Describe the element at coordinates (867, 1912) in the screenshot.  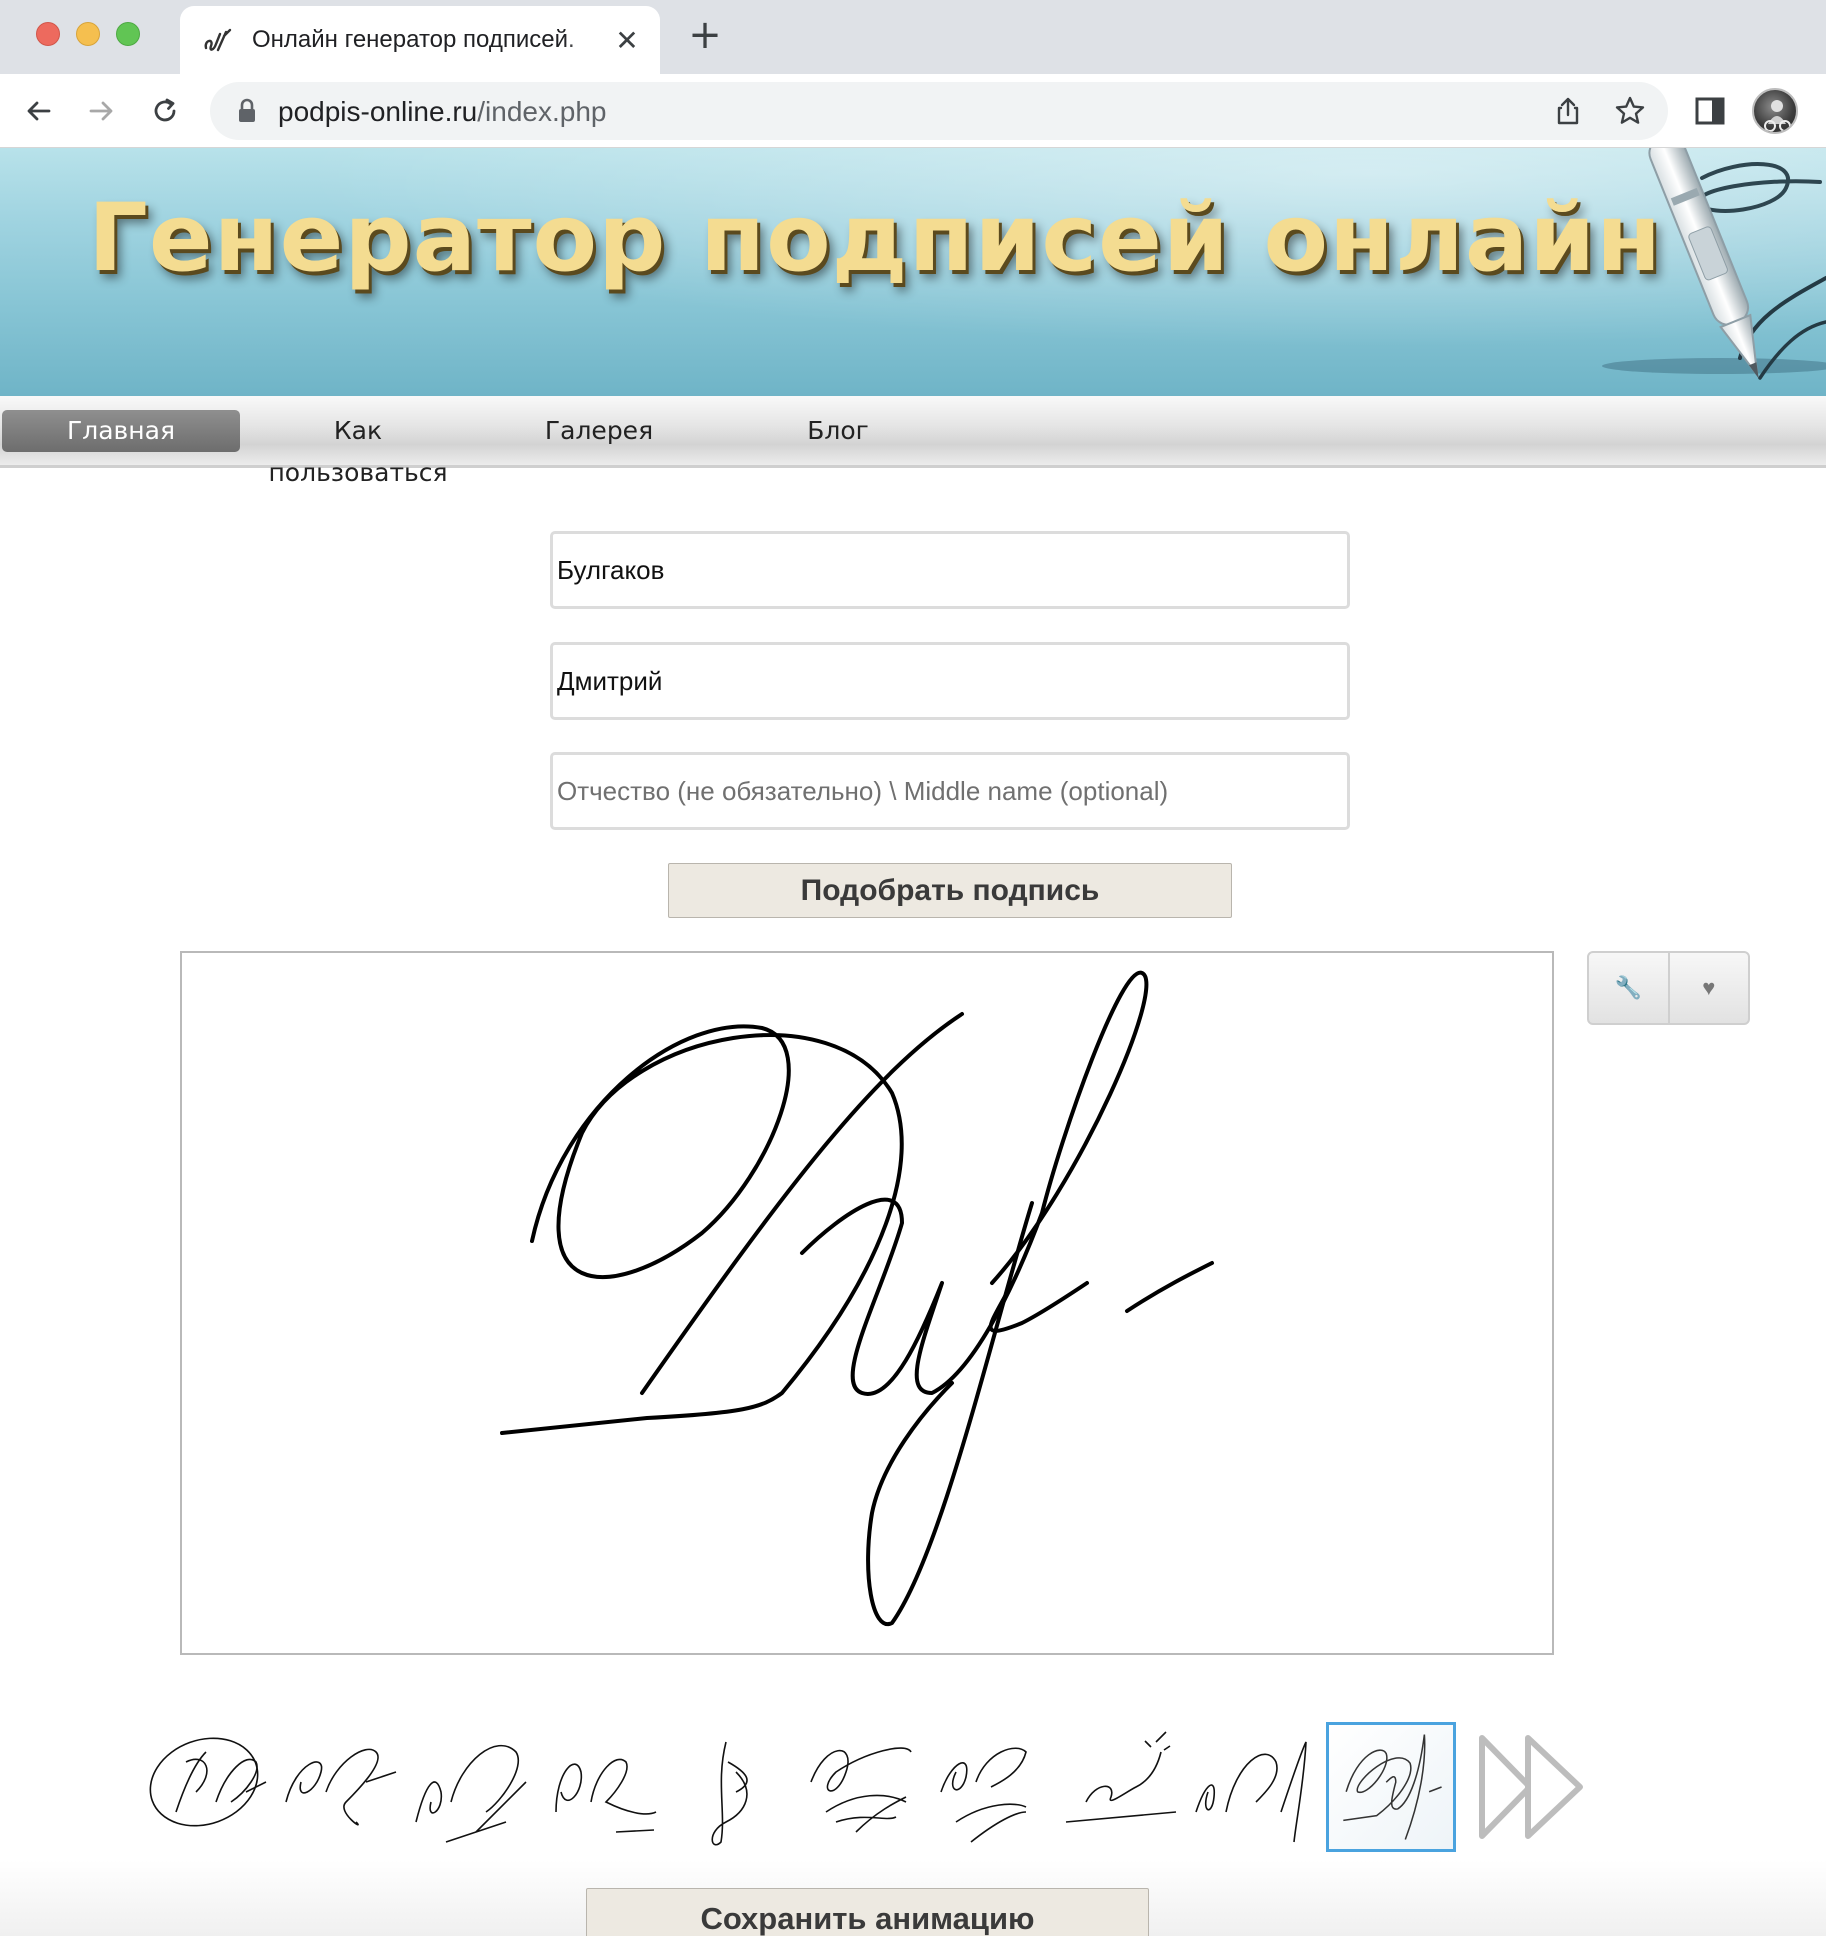
I see `save-animation-button: Сохранить анимацию` at that location.